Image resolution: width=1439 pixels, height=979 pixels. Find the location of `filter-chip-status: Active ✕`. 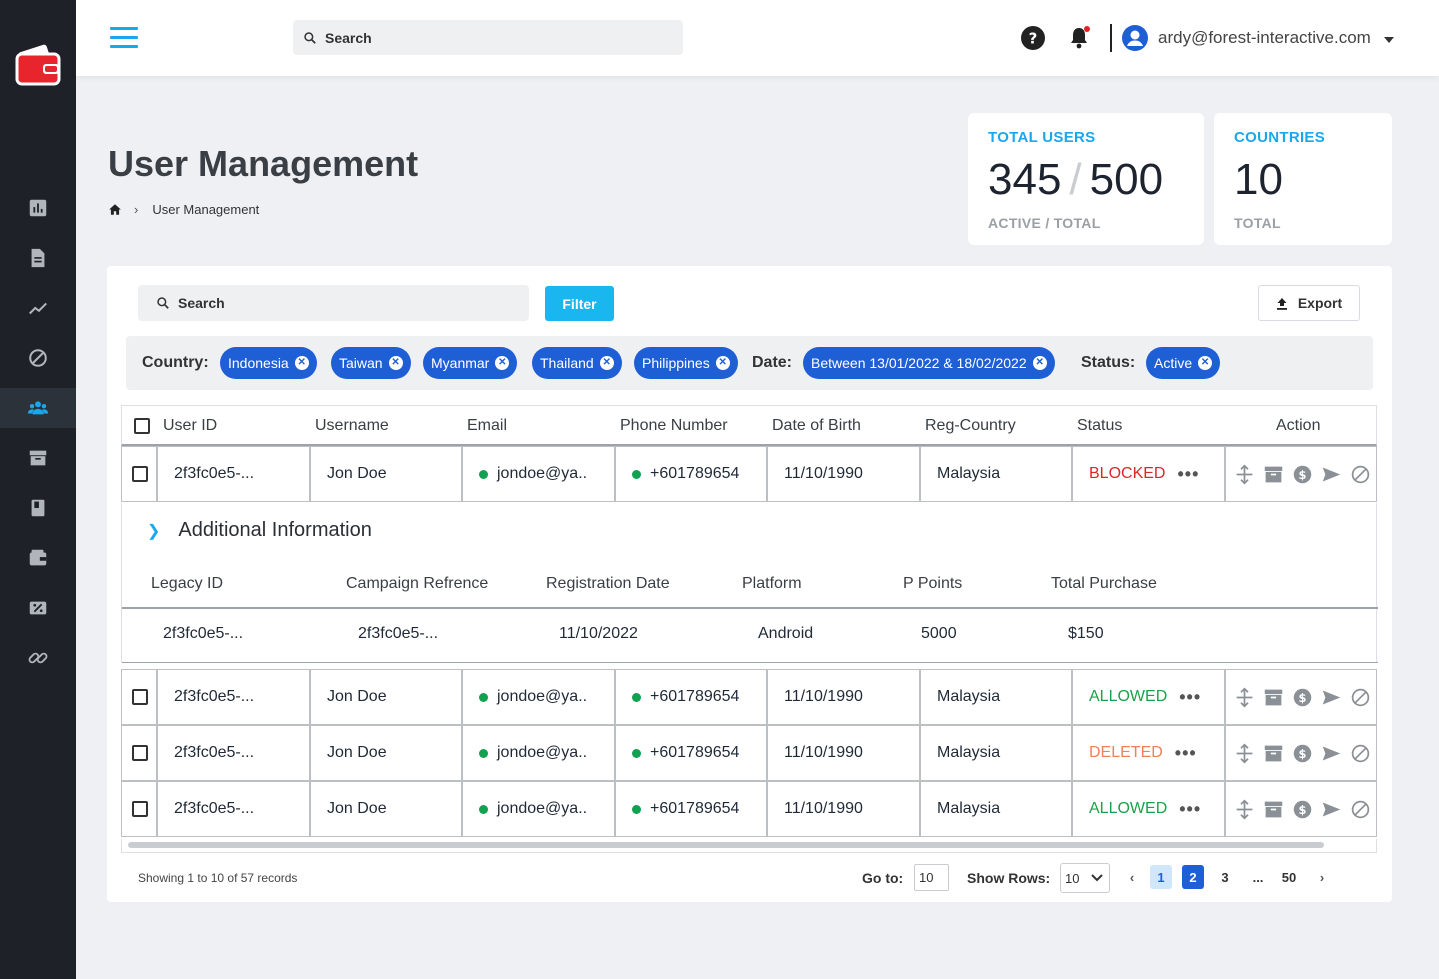

filter-chip-status: Active ✕ is located at coordinates (1183, 363).